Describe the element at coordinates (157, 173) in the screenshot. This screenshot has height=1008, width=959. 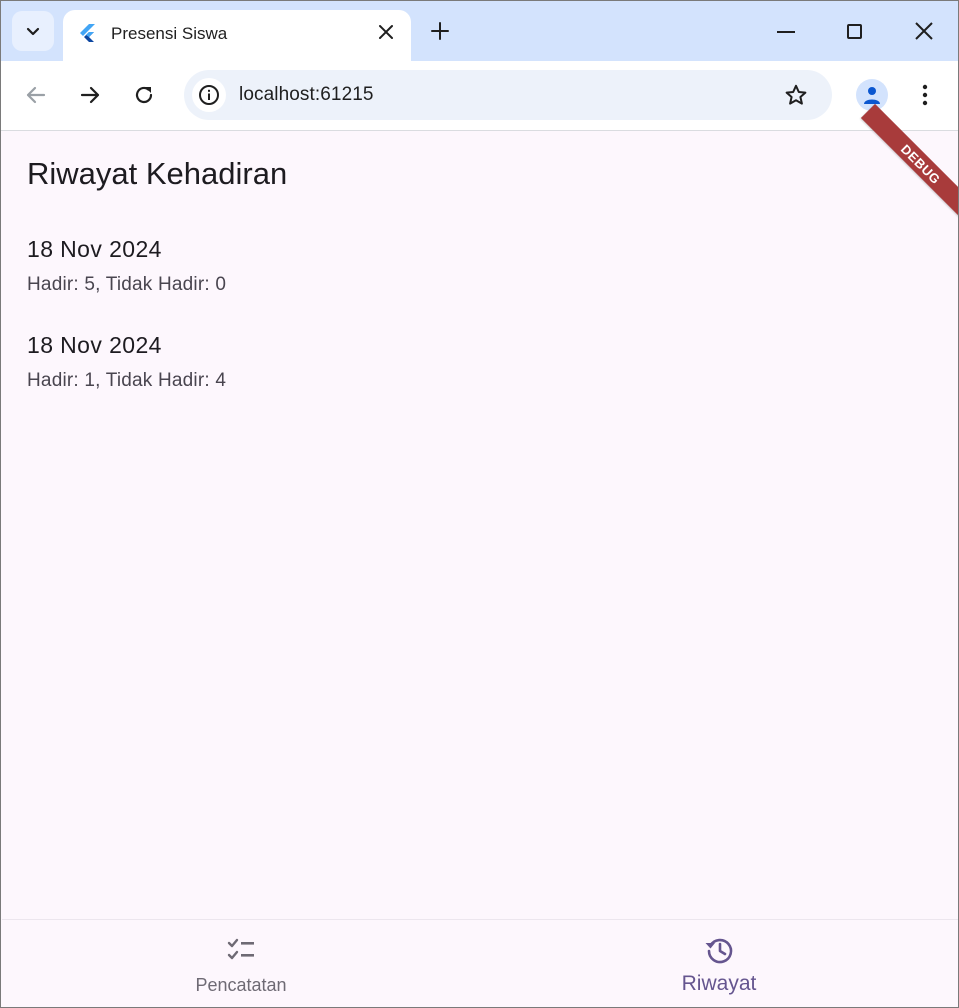
I see `page-title: Riwayat Kehadiran` at that location.